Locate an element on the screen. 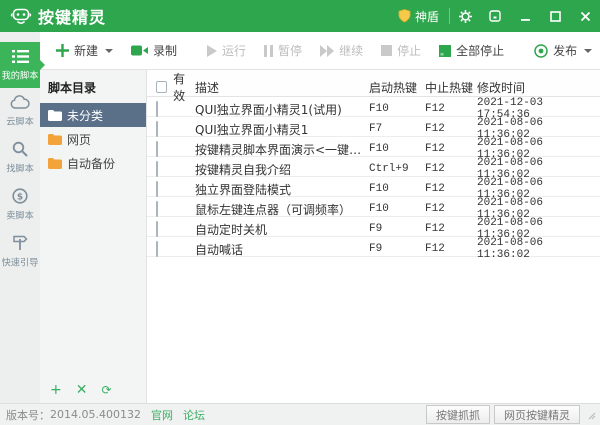 The width and height of the screenshot is (600, 425). web-anjian-button: 网页按键精灵 is located at coordinates (537, 414).